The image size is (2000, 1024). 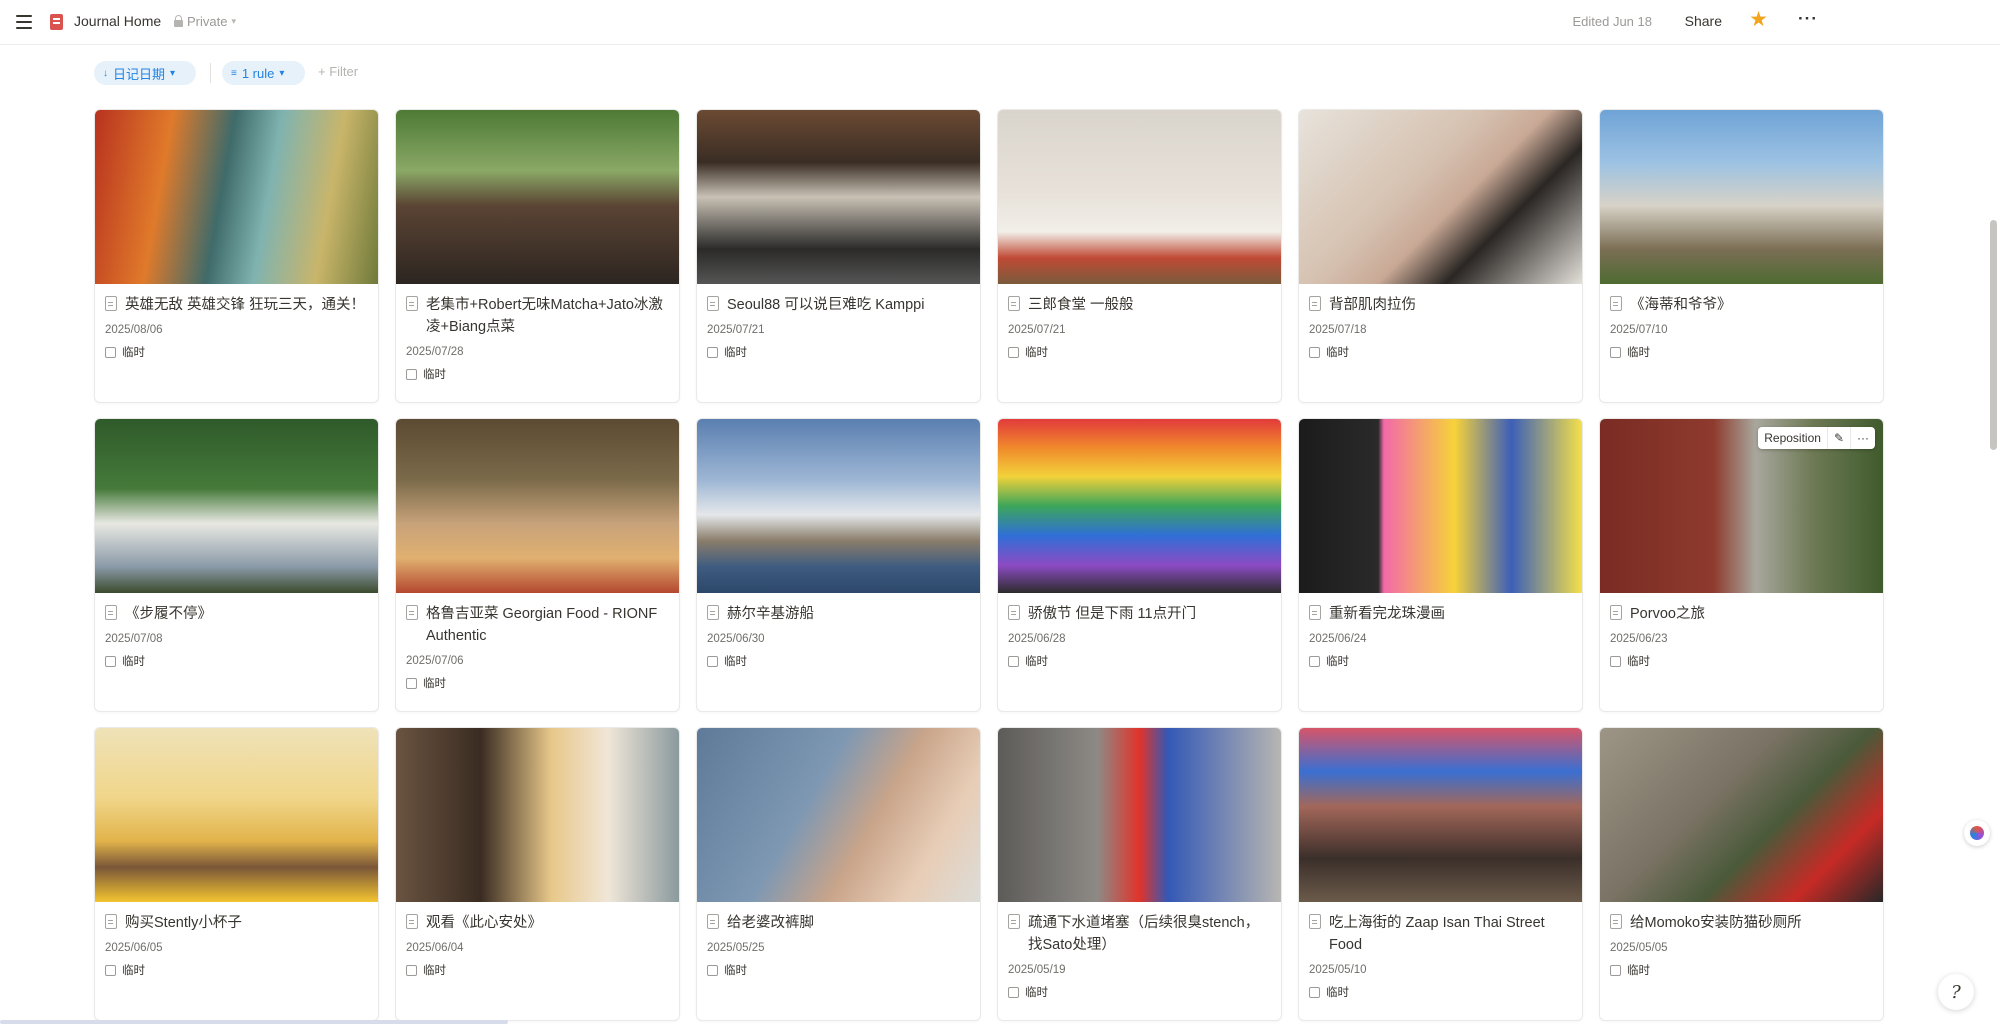 I want to click on gallery-card: 疏通下水道堵塞（后续很臭stench，找Sato处理） 2025/05/19 临时, so click(x=1139, y=874).